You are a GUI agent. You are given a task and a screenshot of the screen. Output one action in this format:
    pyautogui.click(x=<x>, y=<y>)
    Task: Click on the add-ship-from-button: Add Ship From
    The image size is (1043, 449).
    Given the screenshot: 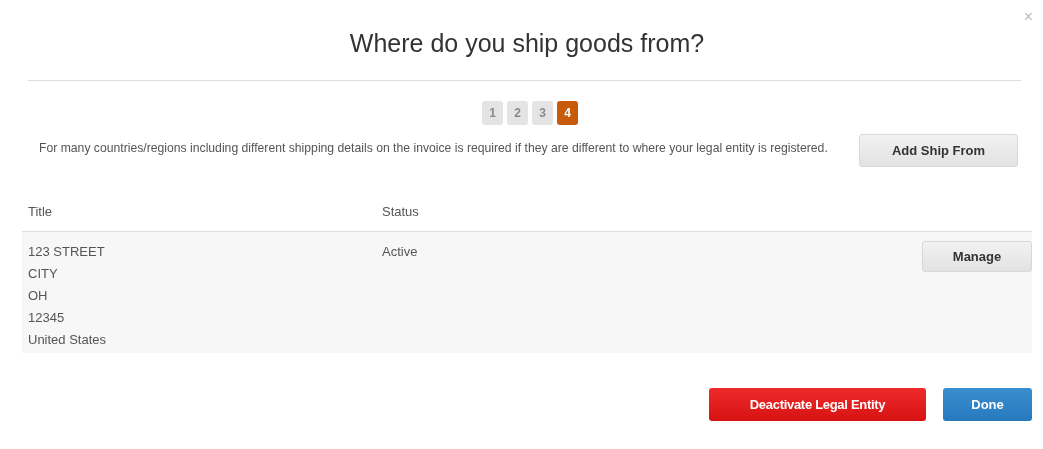 What is the action you would take?
    pyautogui.click(x=938, y=150)
    